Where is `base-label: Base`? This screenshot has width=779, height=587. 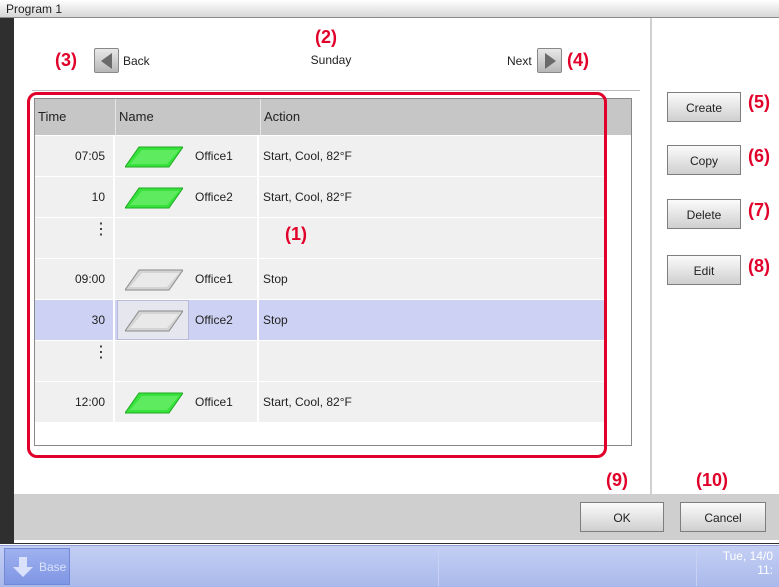 base-label: Base is located at coordinates (53, 567).